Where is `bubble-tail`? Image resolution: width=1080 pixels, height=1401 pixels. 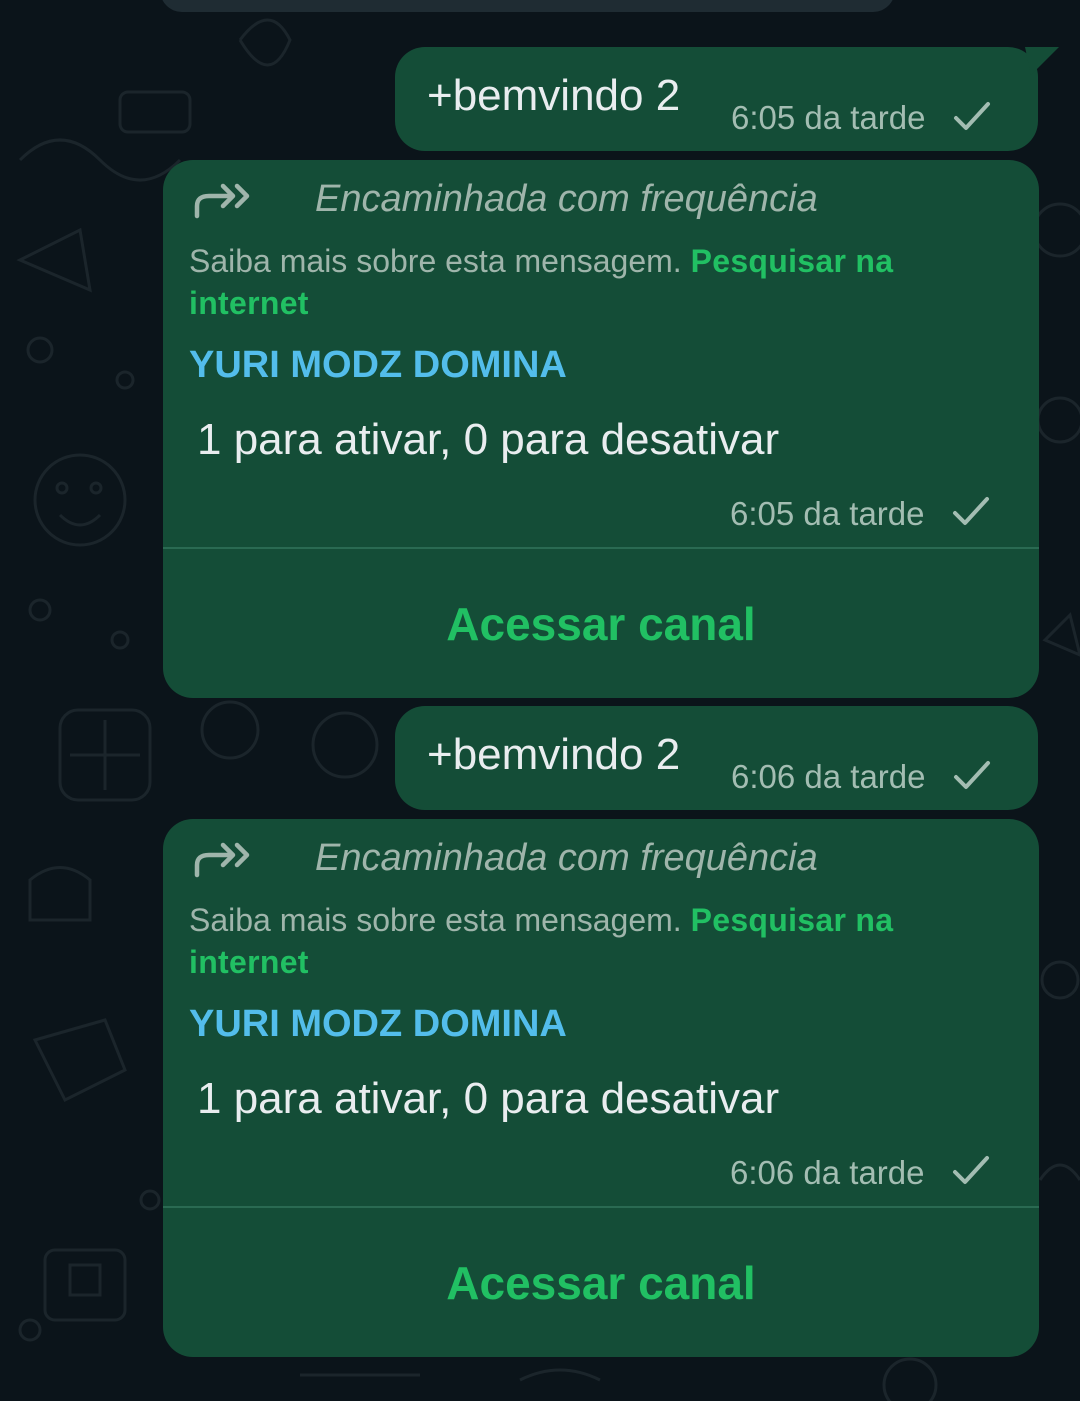
bubble-tail is located at coordinates (1042, 61).